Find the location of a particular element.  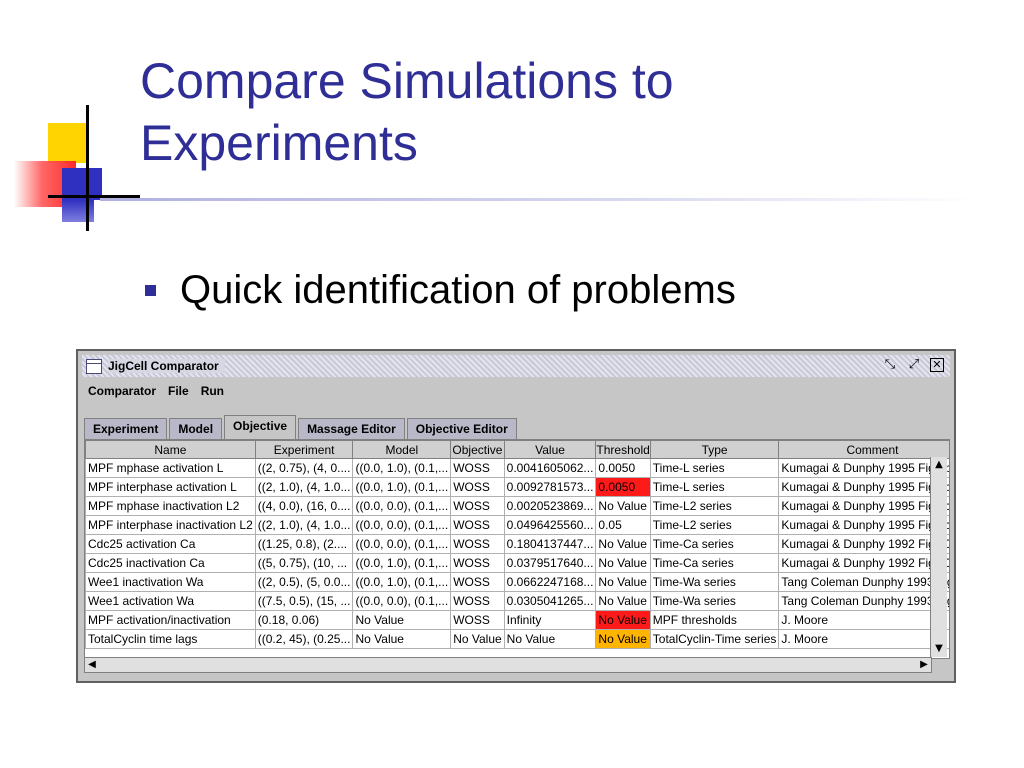

scroll-up-icon: ▲ is located at coordinates (939, 465).